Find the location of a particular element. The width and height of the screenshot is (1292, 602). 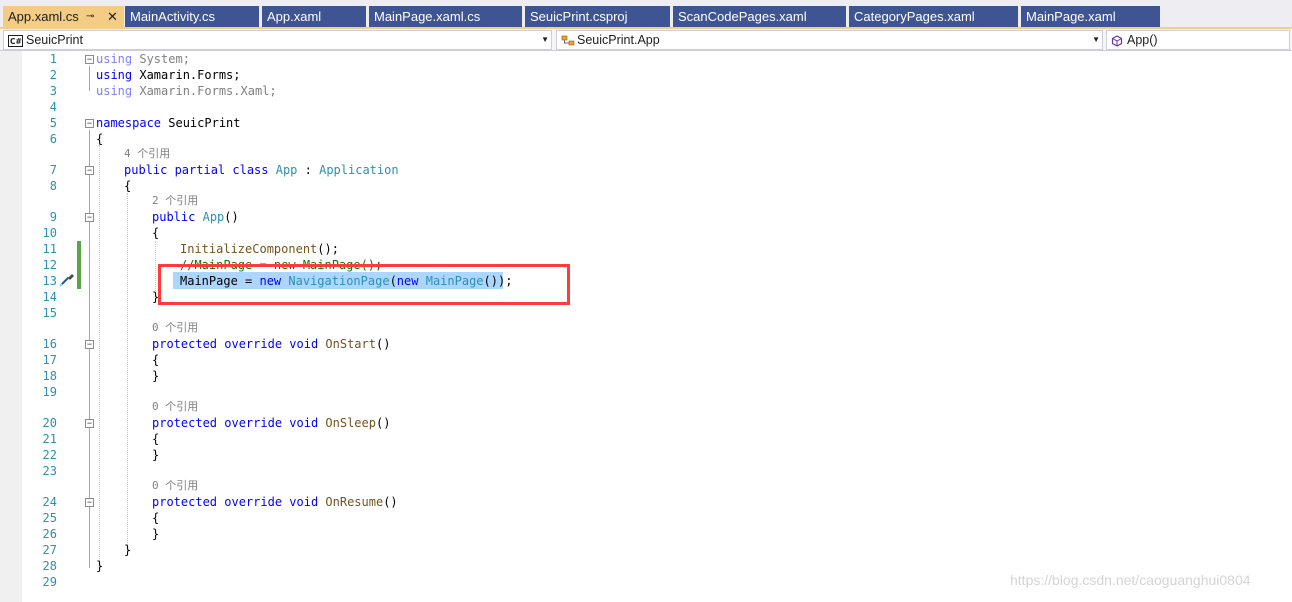

line-number: 4 is located at coordinates (53, 107).